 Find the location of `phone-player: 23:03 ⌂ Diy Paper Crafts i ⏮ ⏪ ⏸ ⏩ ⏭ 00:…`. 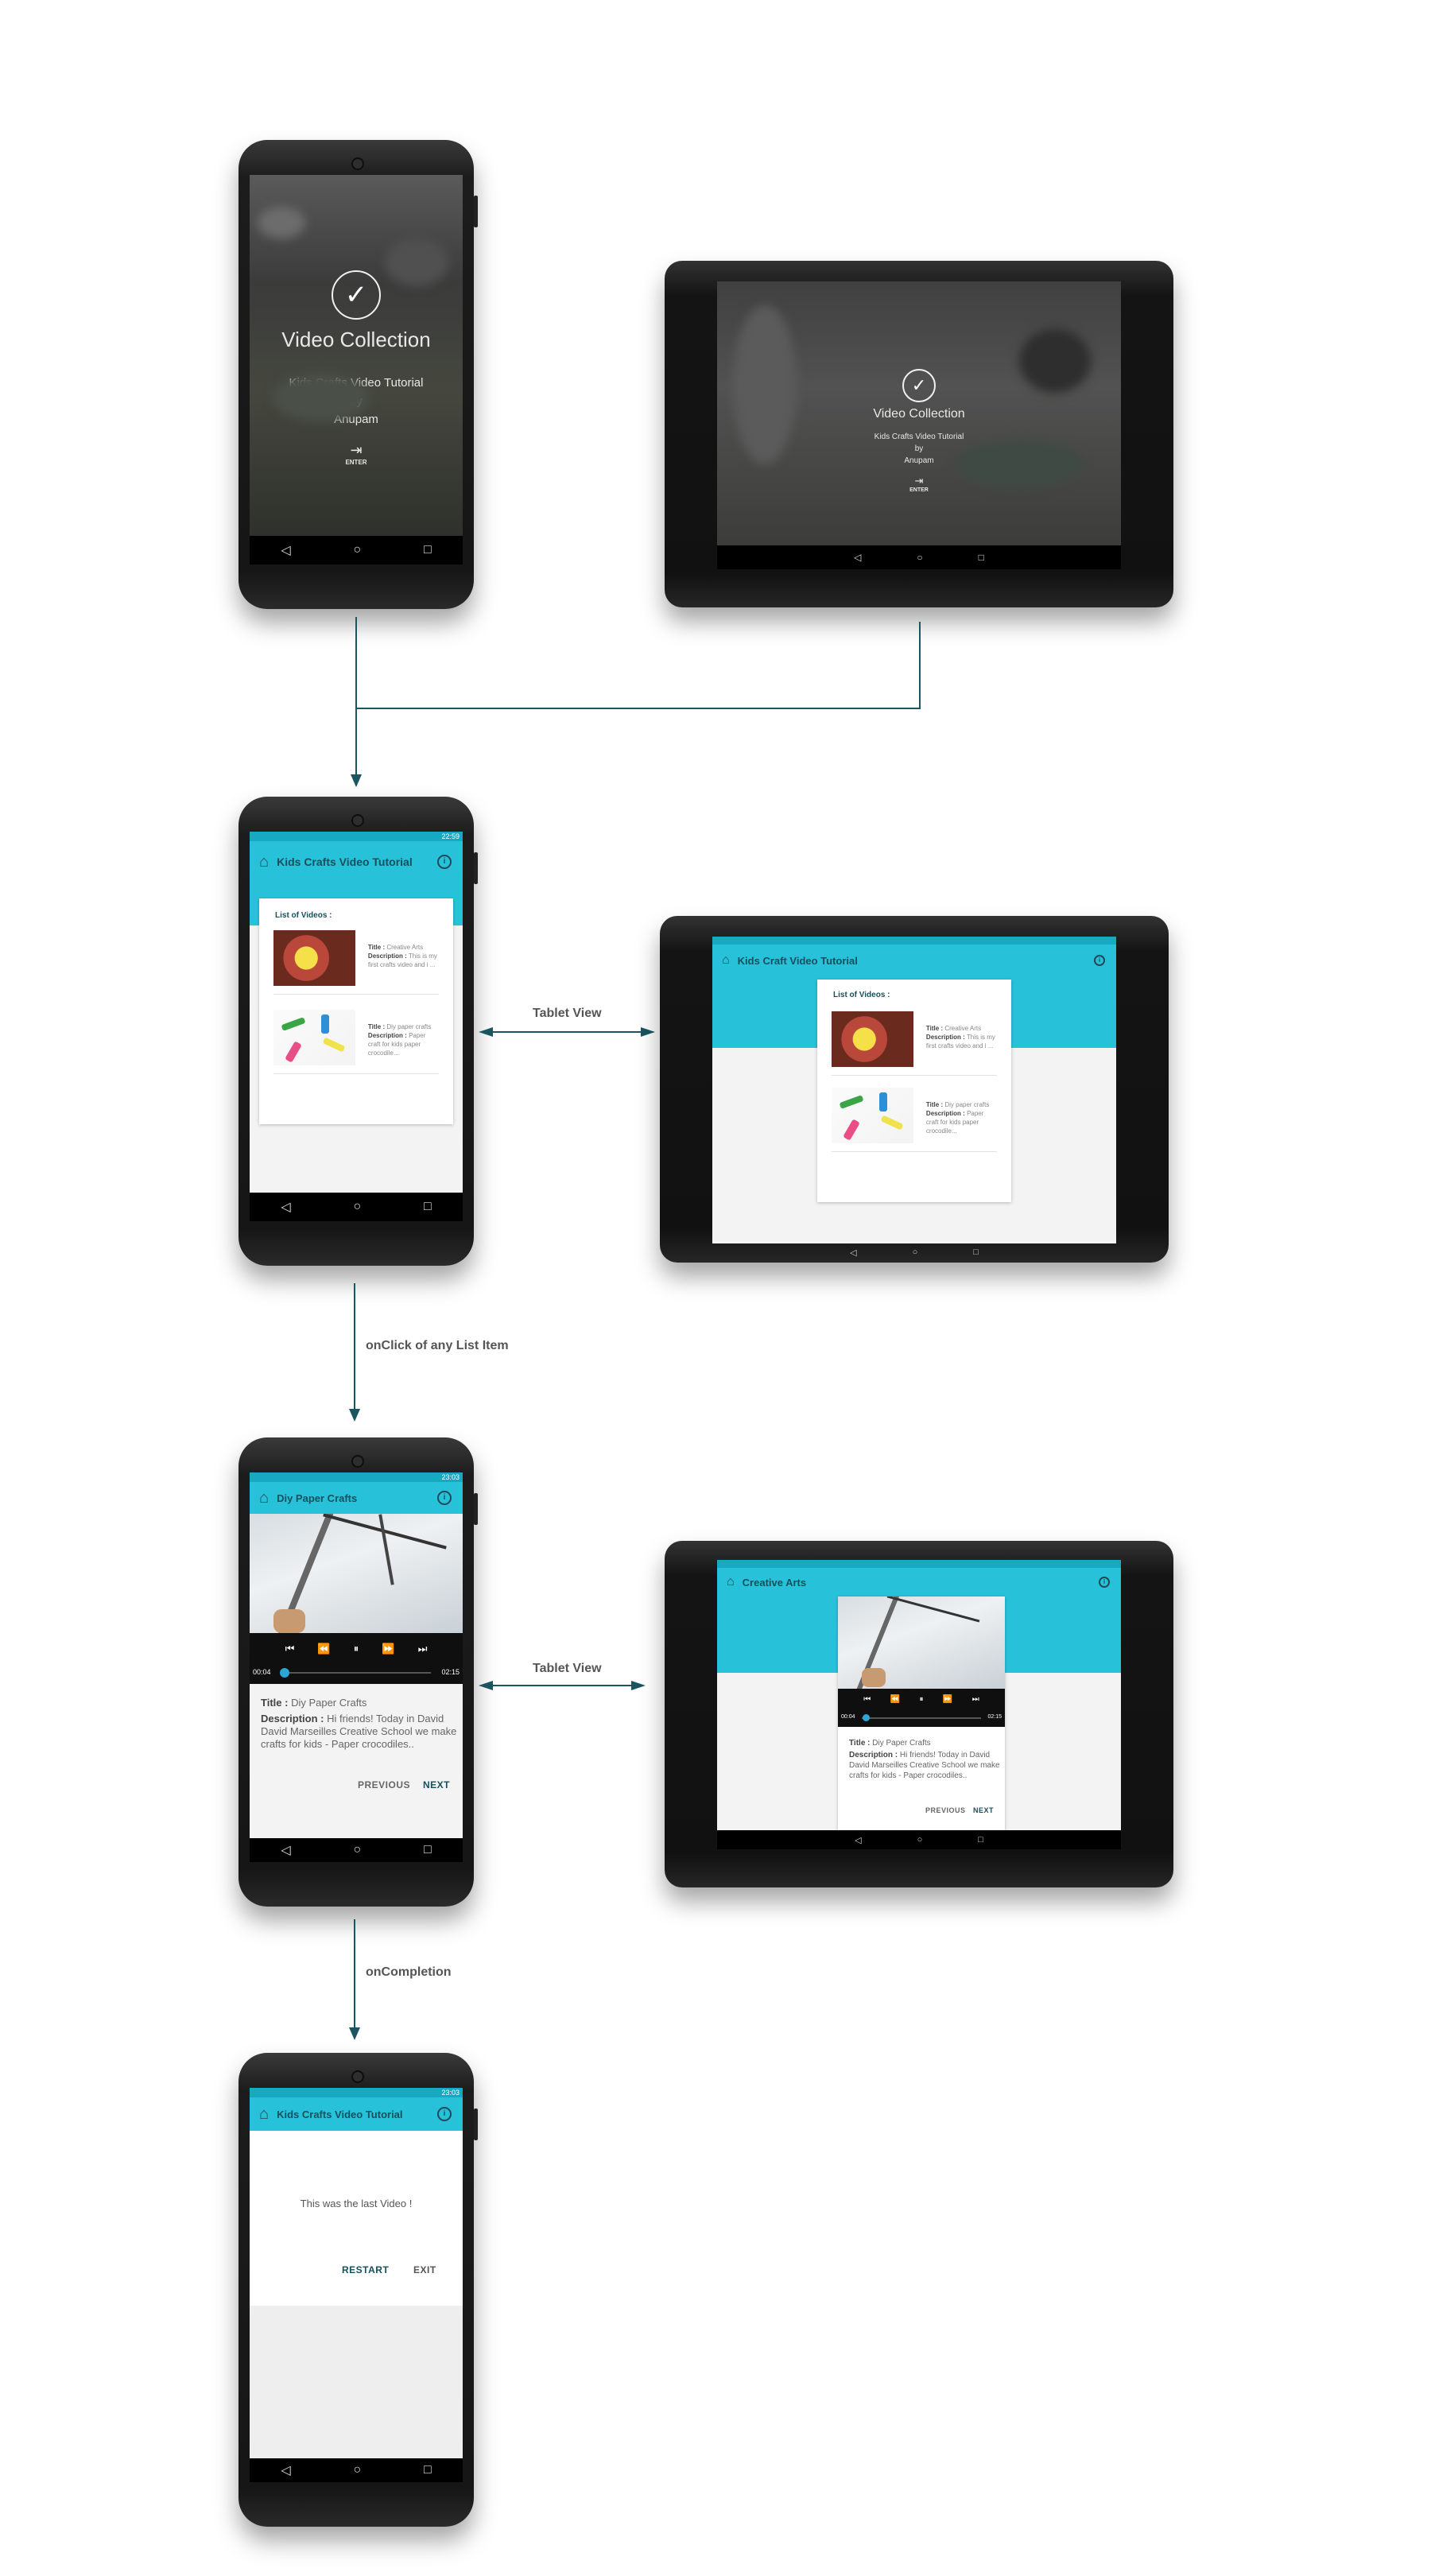

phone-player: 23:03 ⌂ Diy Paper Crafts i ⏮ ⏪ ⏸ ⏩ ⏭ 00:… is located at coordinates (358, 1672).